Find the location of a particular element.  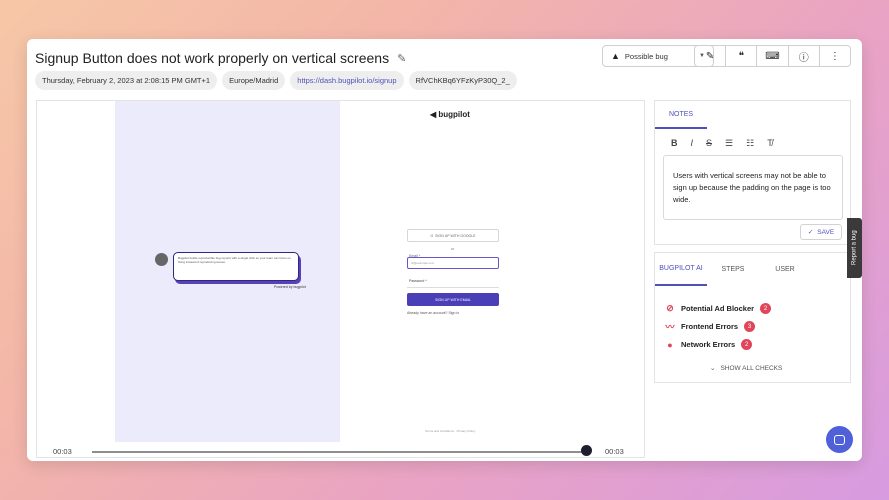

strikethrough-icon: S is located at coordinates (709, 143).